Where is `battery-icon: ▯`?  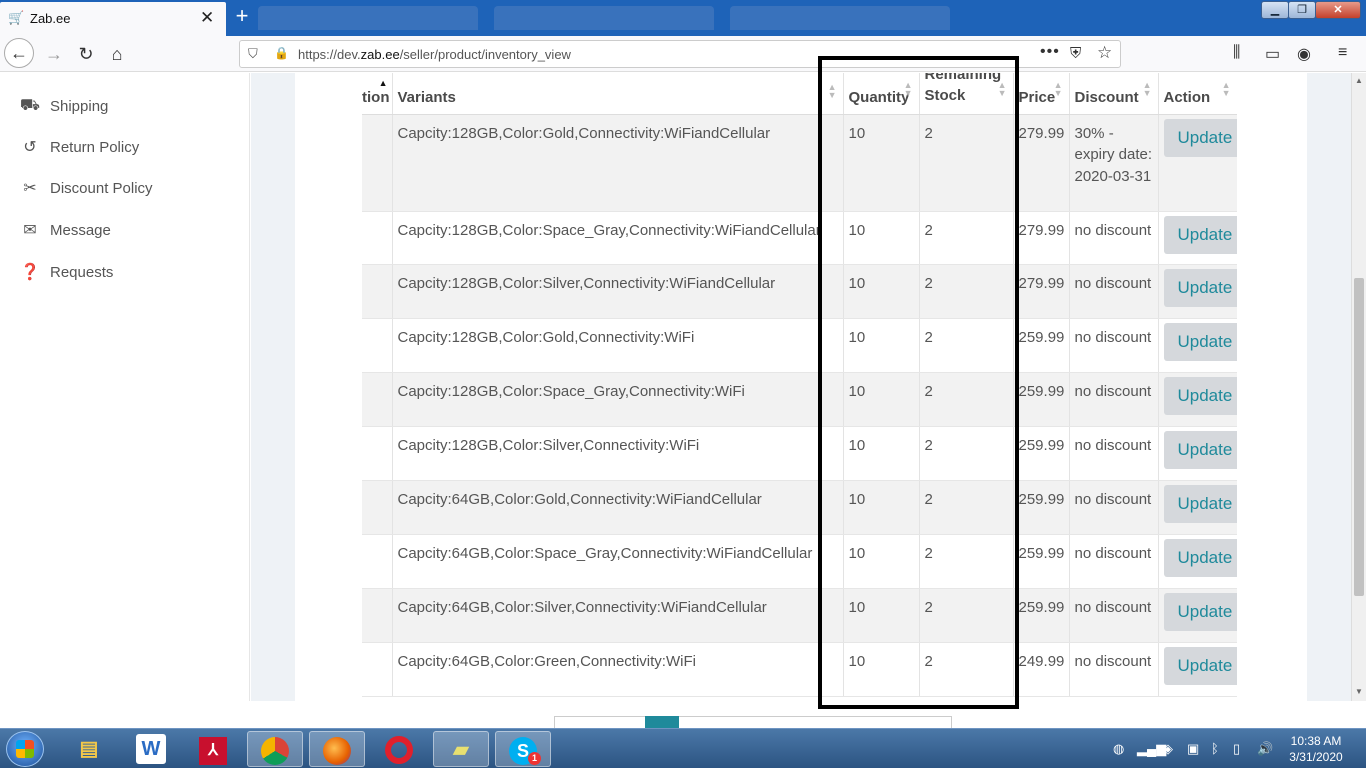
battery-icon: ▯ is located at coordinates (1236, 749).